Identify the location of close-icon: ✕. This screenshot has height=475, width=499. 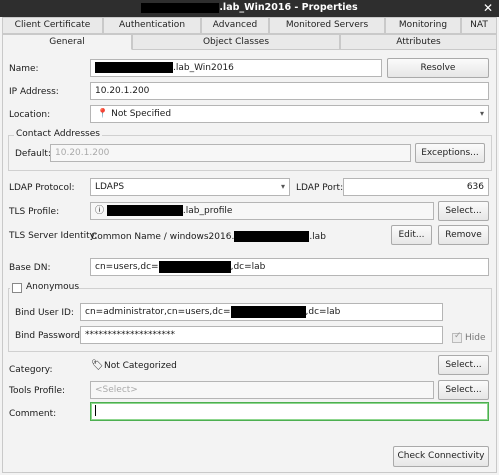
(488, 8).